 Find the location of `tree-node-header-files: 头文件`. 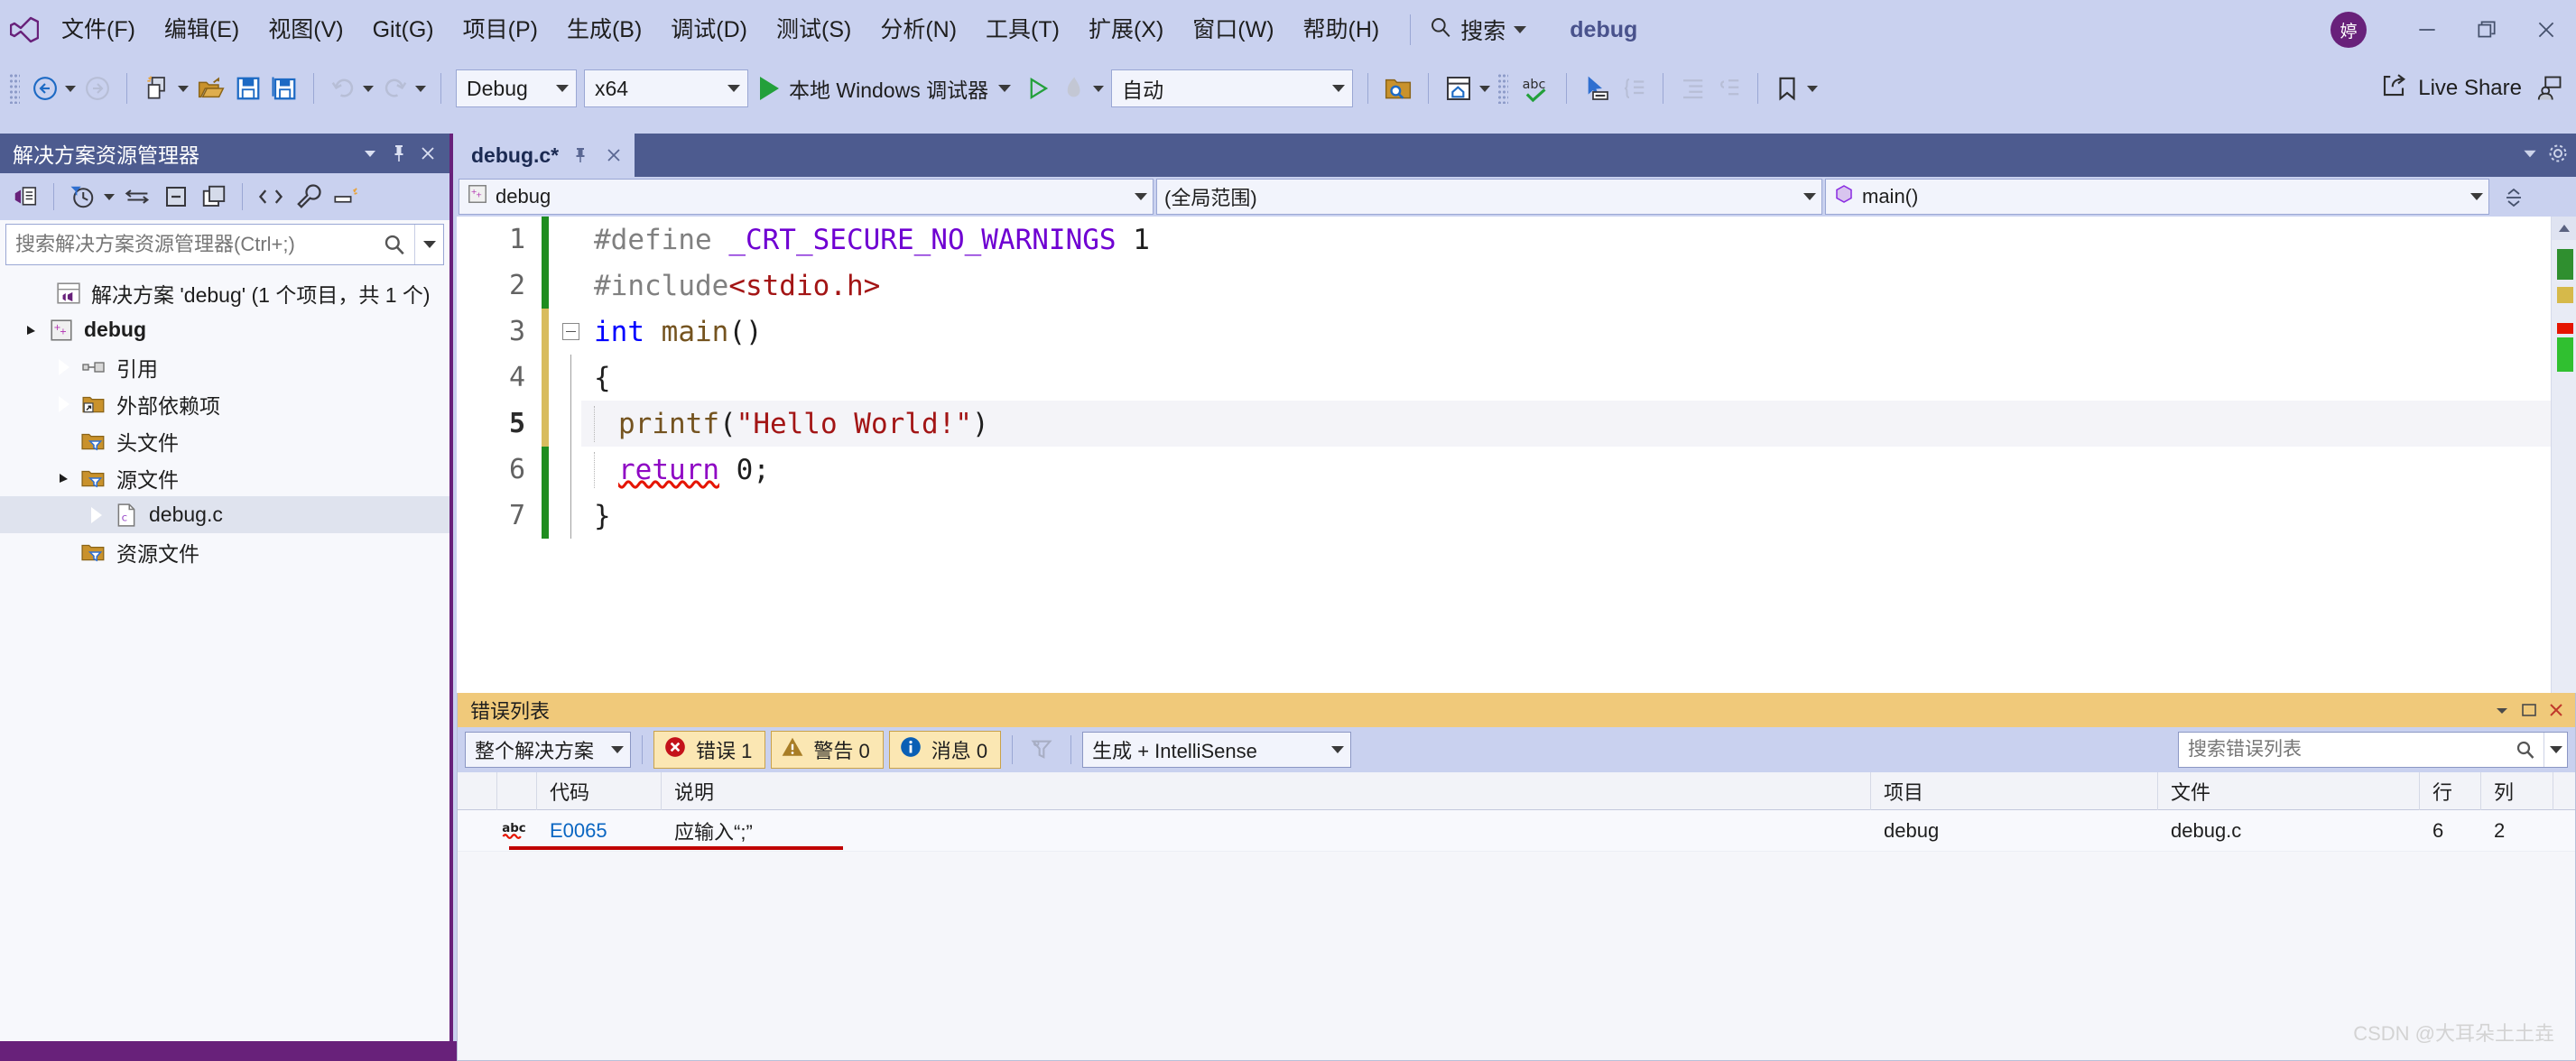

tree-node-header-files: 头文件 is located at coordinates (224, 441).